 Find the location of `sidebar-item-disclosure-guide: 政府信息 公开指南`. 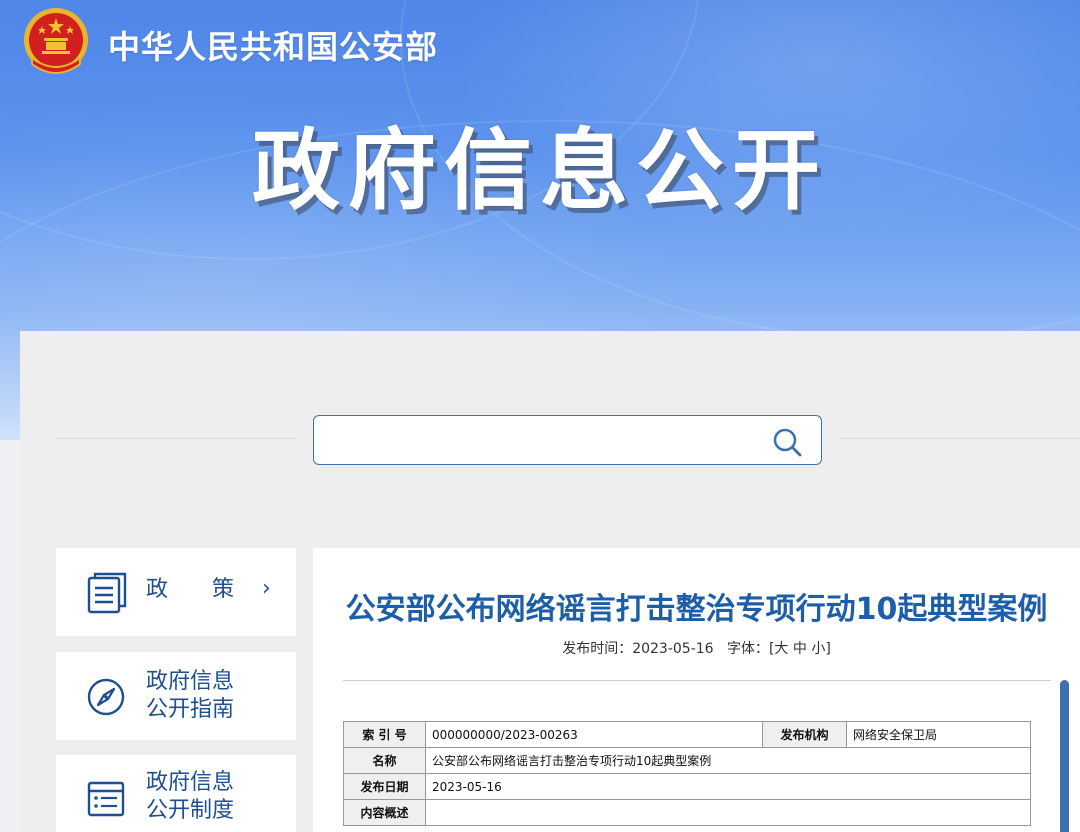

sidebar-item-disclosure-guide: 政府信息 公开指南 is located at coordinates (176, 696).